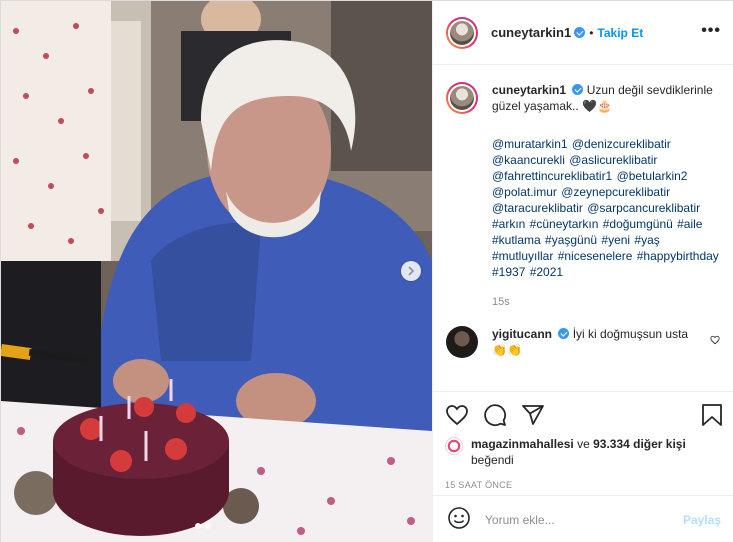 The height and width of the screenshot is (542, 733). Describe the element at coordinates (522, 334) in the screenshot. I see `commenter-username: yigitucann` at that location.